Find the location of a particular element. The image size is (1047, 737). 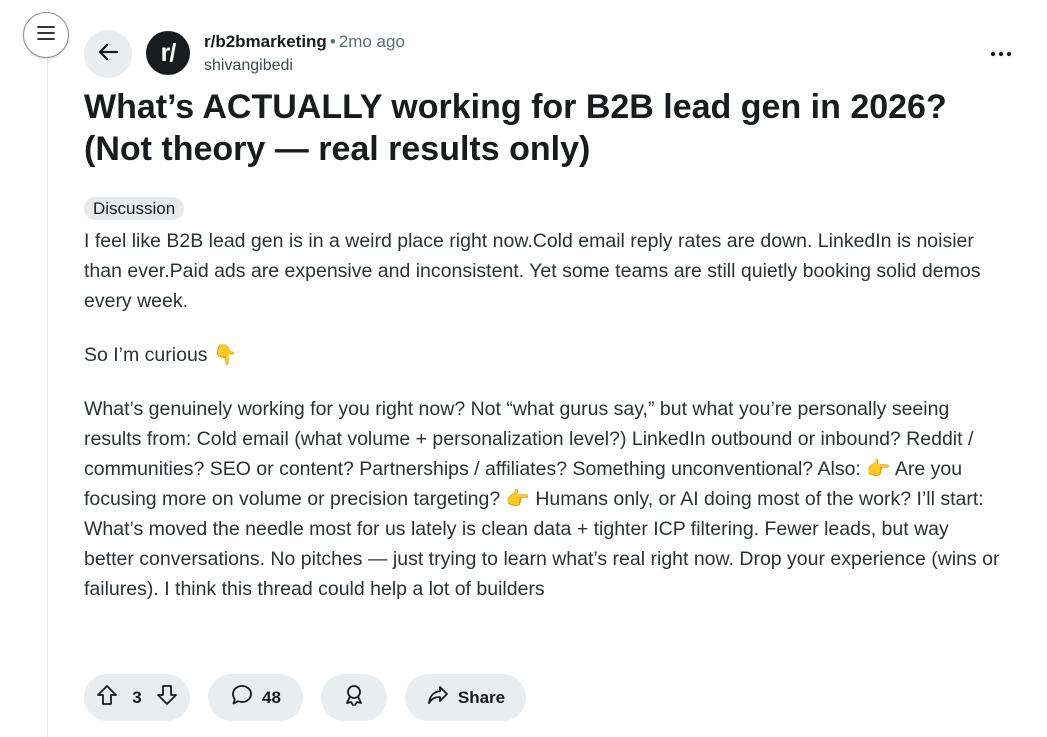

share-label: Share is located at coordinates (481, 697).